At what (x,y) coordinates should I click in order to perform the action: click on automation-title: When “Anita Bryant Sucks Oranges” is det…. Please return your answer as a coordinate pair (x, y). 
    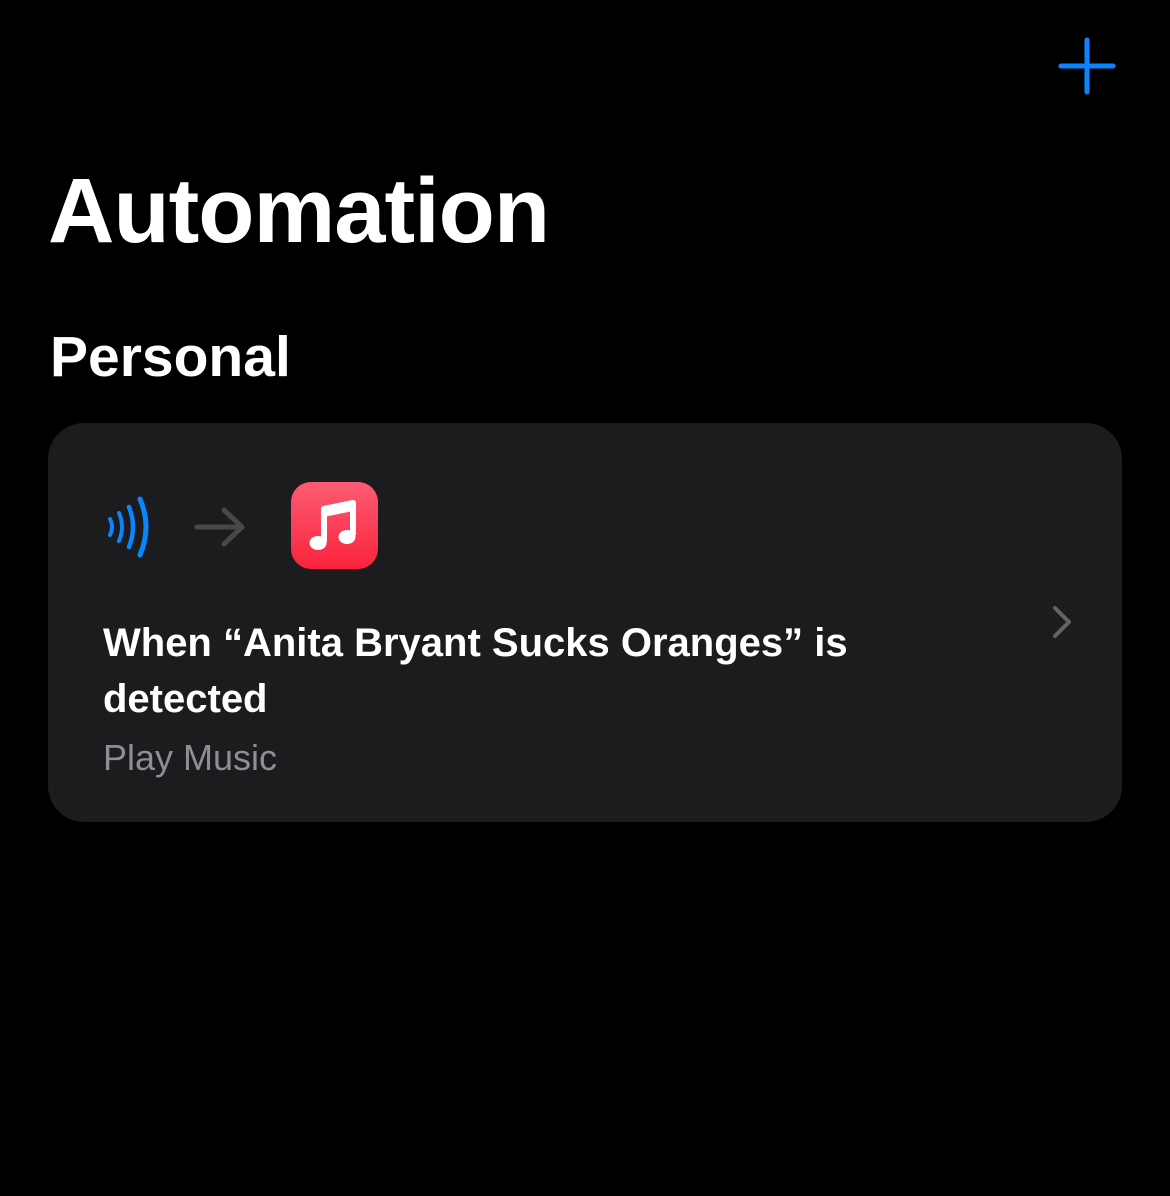
    Looking at the image, I should click on (475, 671).